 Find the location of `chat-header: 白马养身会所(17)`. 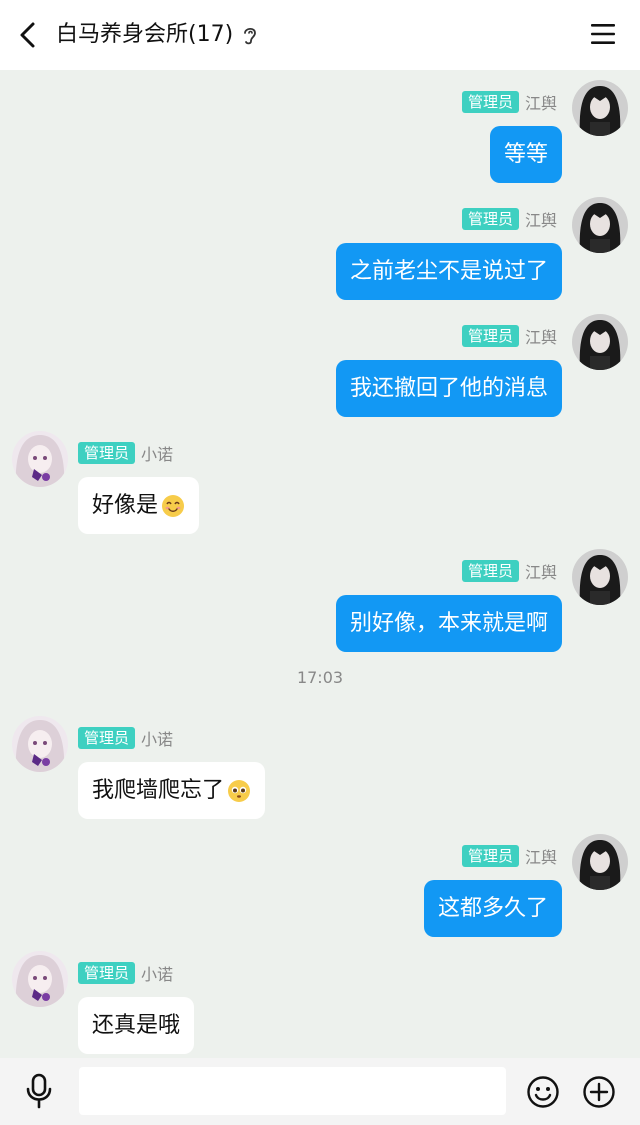

chat-header: 白马养身会所(17) is located at coordinates (320, 35).